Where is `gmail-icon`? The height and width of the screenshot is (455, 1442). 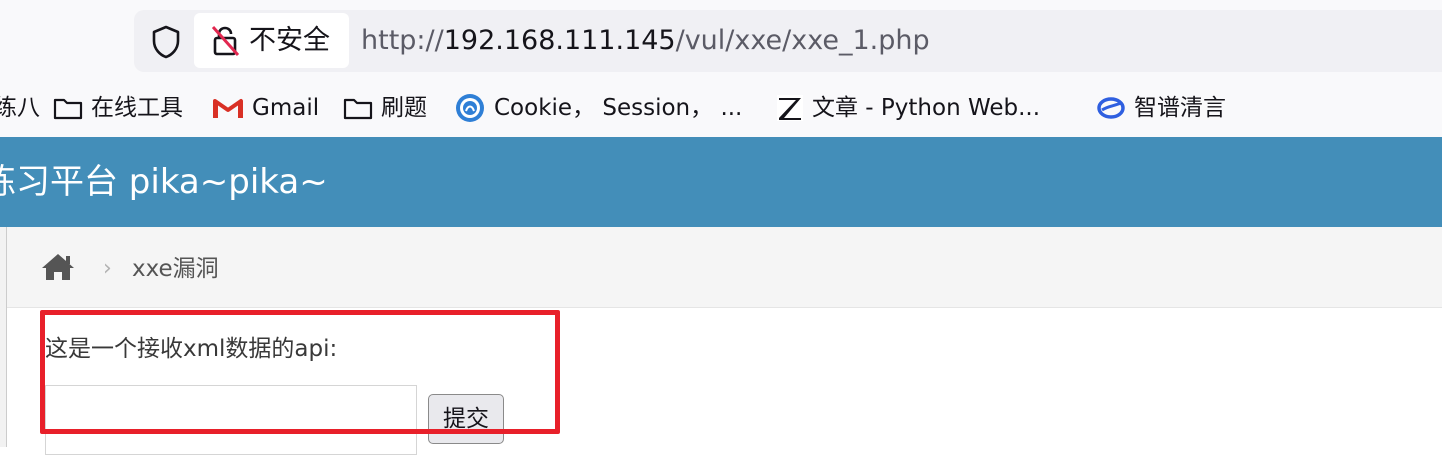
gmail-icon is located at coordinates (228, 108).